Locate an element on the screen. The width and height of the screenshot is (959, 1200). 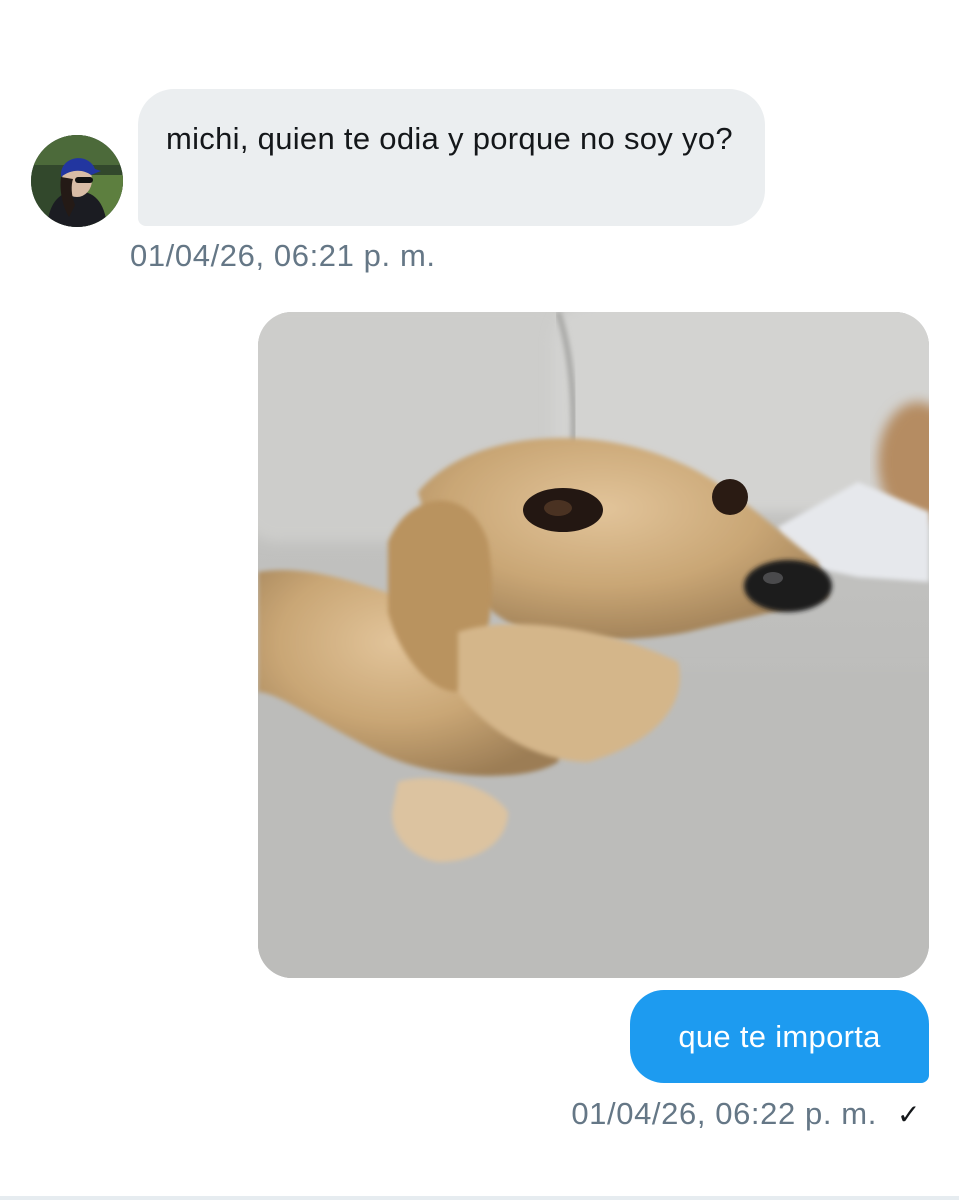
outgoing-timestamp: 01/04/26, 06:22 p. m. is located at coordinates (724, 1113).